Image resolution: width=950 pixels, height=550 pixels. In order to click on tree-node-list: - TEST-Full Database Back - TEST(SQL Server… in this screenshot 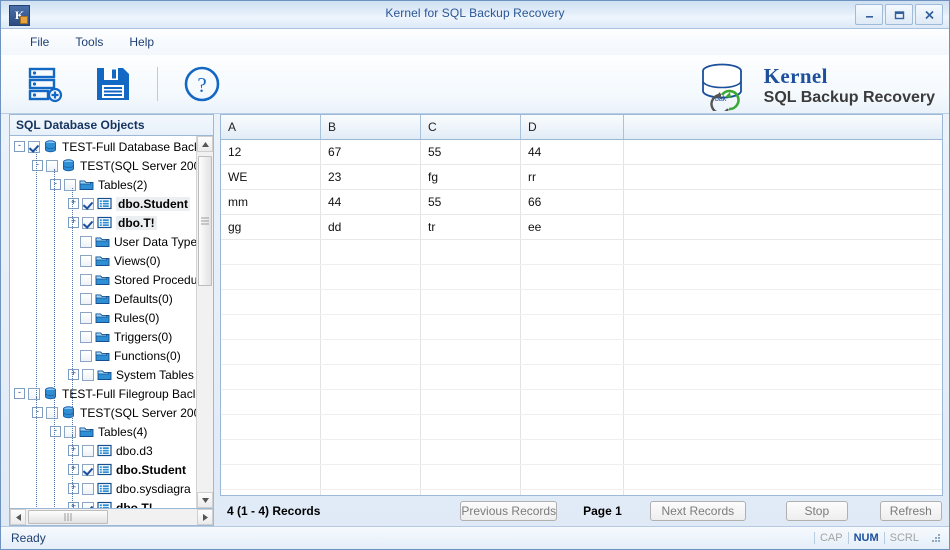, I will do `click(103, 322)`.